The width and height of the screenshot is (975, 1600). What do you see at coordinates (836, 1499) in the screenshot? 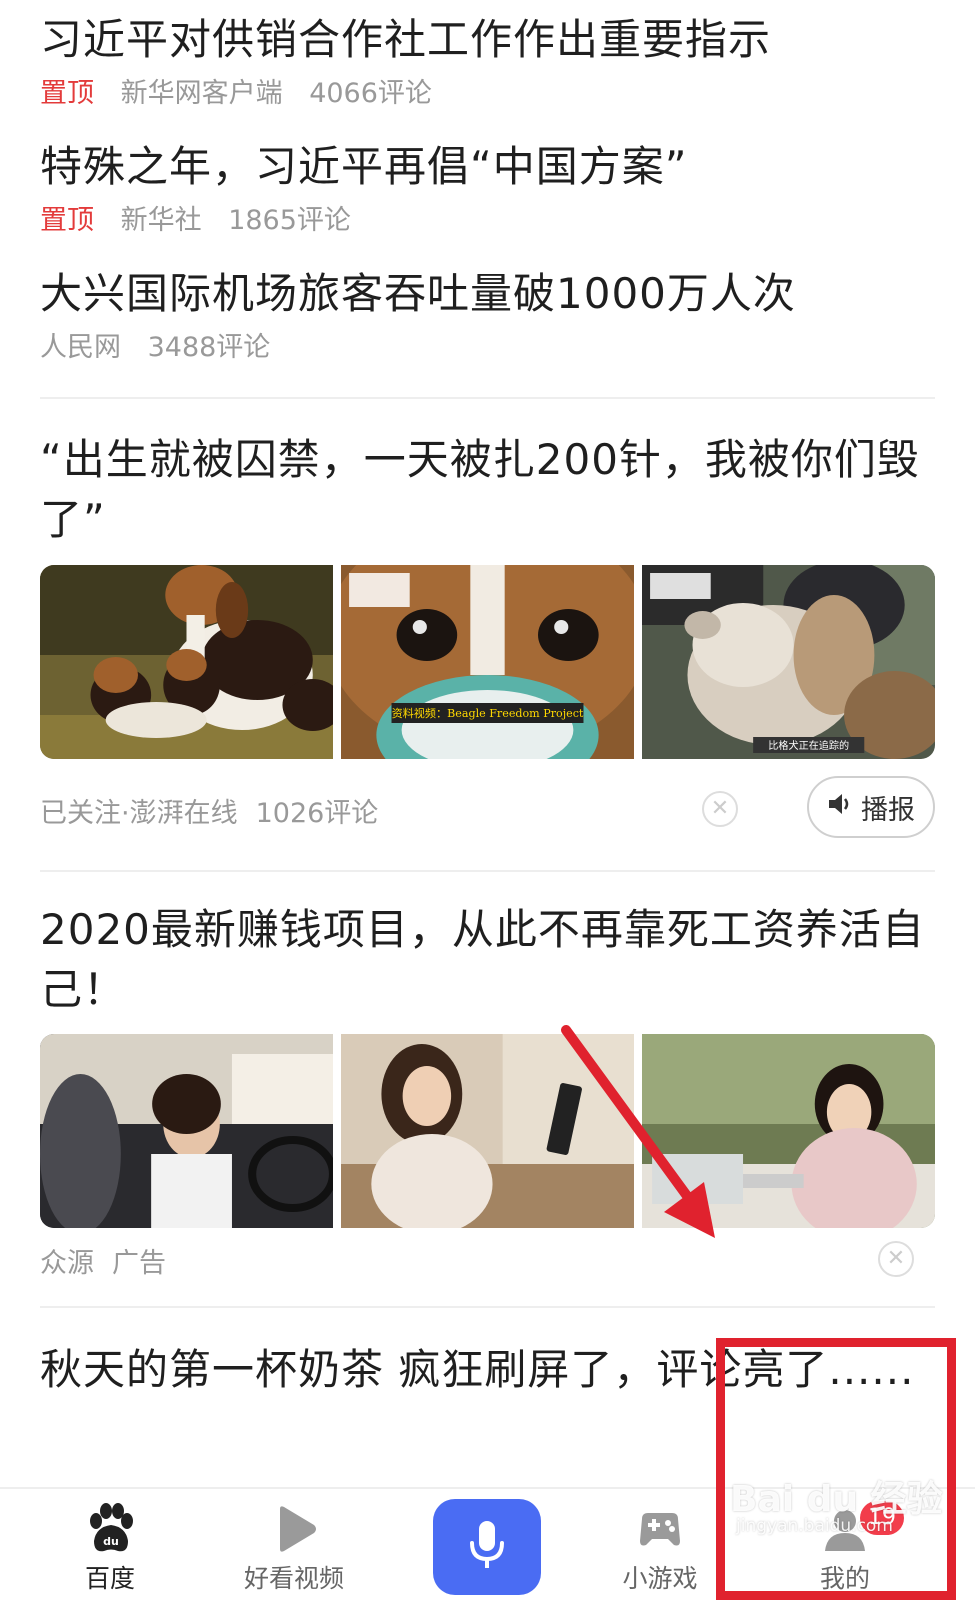
I see `watermark-logo: Bai du 经验` at bounding box center [836, 1499].